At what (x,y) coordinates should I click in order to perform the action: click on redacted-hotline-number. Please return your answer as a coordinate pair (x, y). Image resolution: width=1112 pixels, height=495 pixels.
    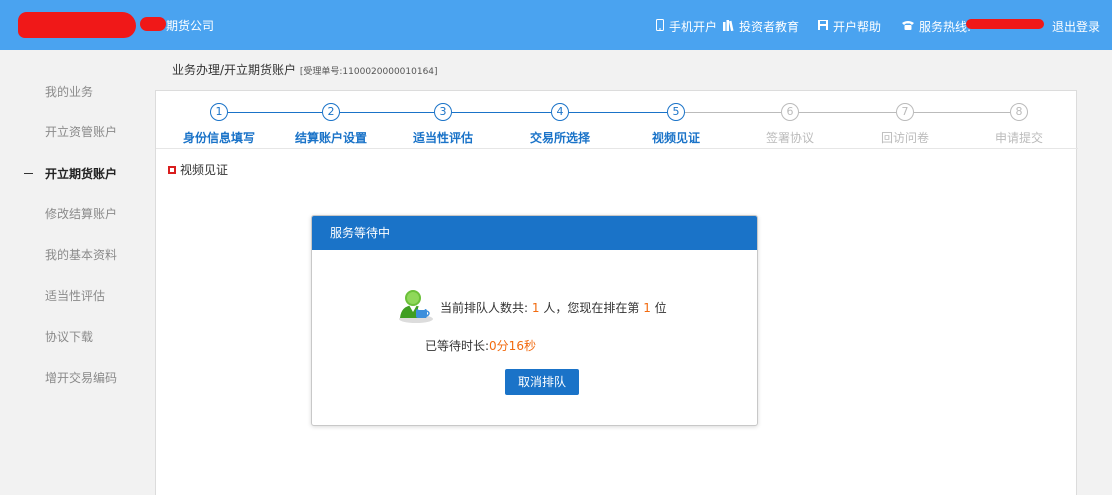
    Looking at the image, I should click on (1005, 24).